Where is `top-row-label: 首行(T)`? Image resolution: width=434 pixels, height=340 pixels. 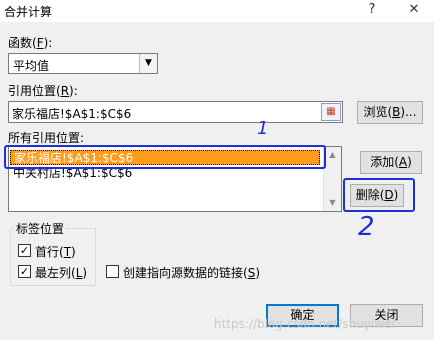 top-row-label: 首行(T) is located at coordinates (55, 252).